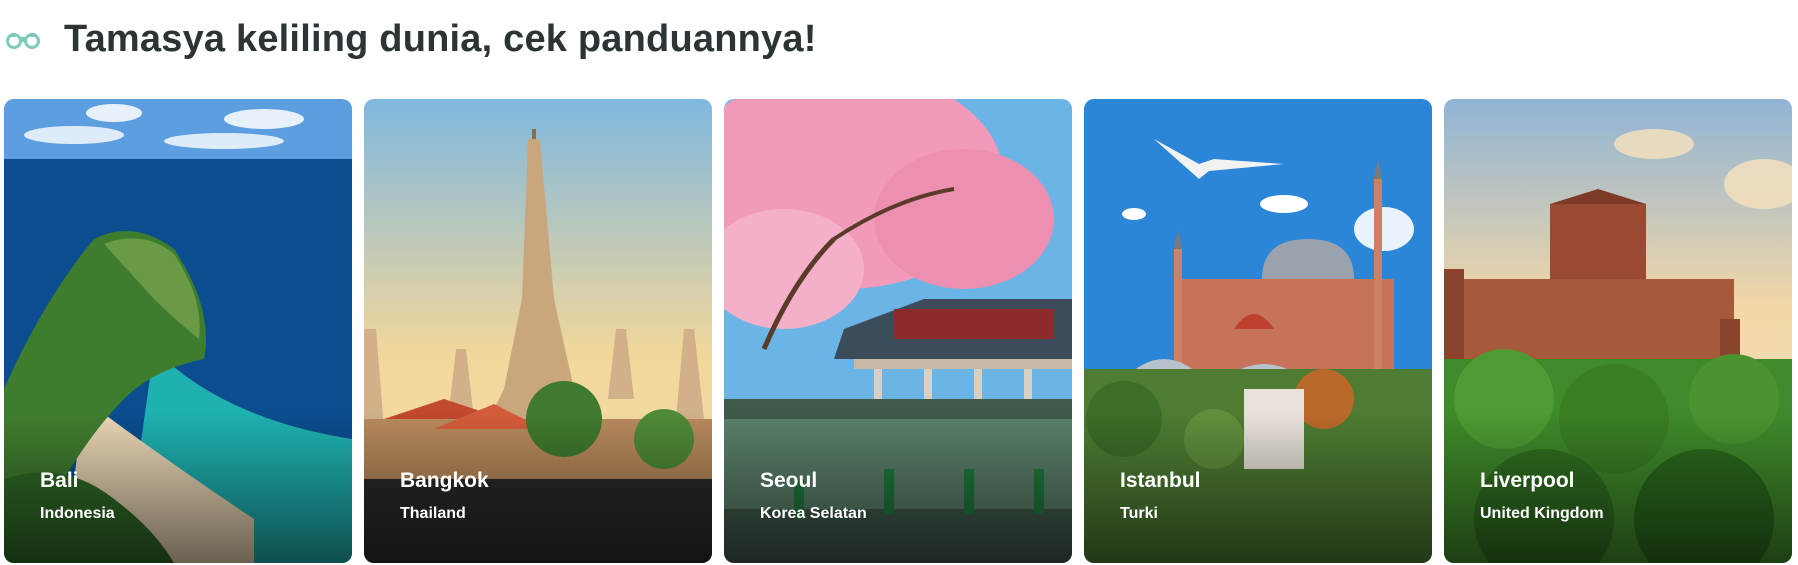 The width and height of the screenshot is (1798, 565). What do you see at coordinates (1139, 513) in the screenshot?
I see `card-country: Turki` at bounding box center [1139, 513].